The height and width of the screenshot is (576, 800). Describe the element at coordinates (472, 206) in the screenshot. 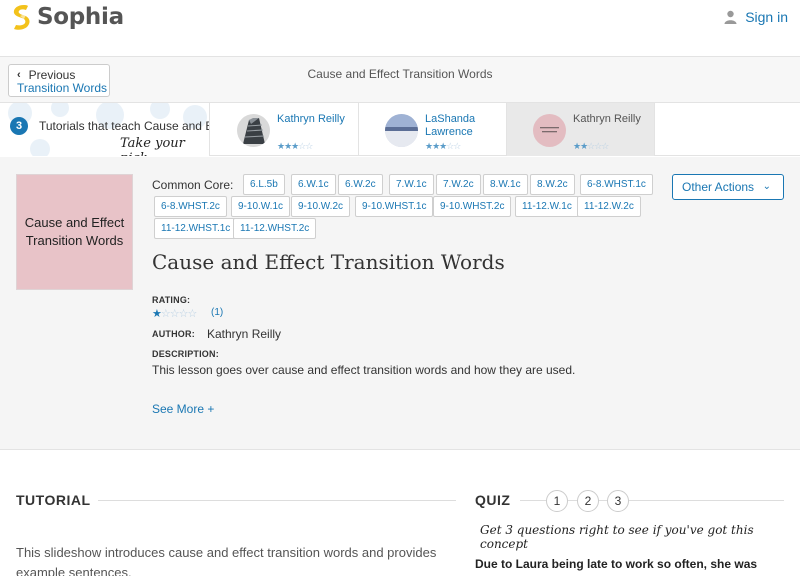

I see `standard-tag: 9-10.WHST.2c` at that location.